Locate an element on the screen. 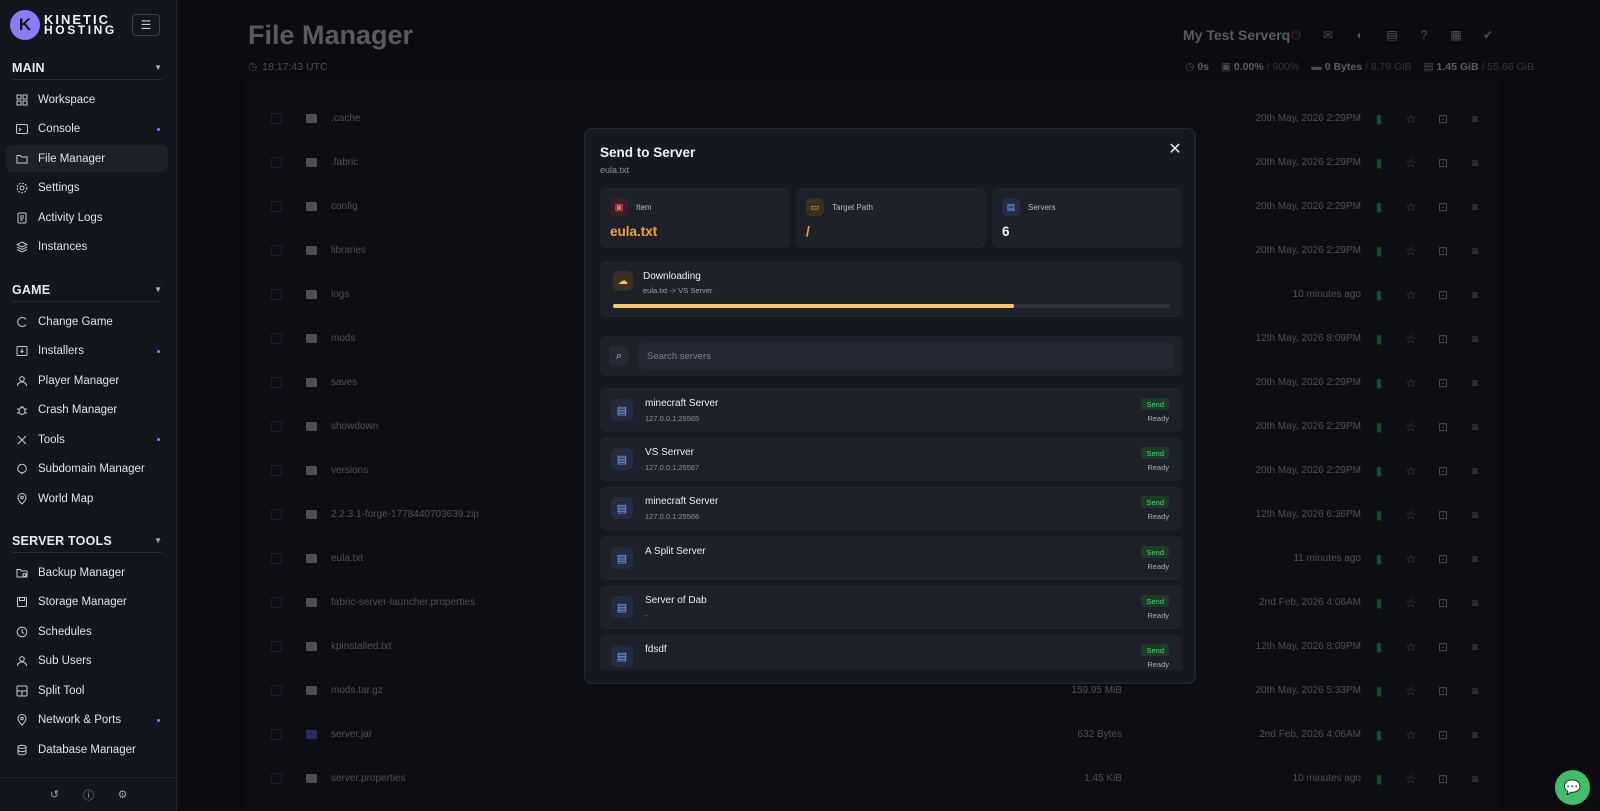 This screenshot has height=811, width=1600. brand-logo: K KINETIC HOSTING is located at coordinates (63, 25).